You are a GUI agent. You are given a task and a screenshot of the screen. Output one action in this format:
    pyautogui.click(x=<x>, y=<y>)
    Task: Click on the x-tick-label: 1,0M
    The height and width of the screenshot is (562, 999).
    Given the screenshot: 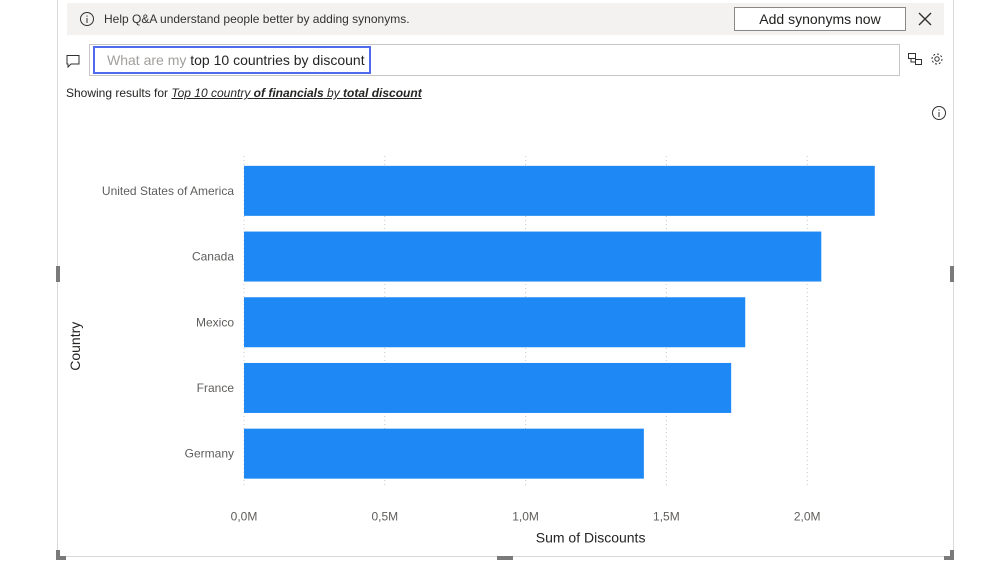 What is the action you would take?
    pyautogui.click(x=525, y=517)
    